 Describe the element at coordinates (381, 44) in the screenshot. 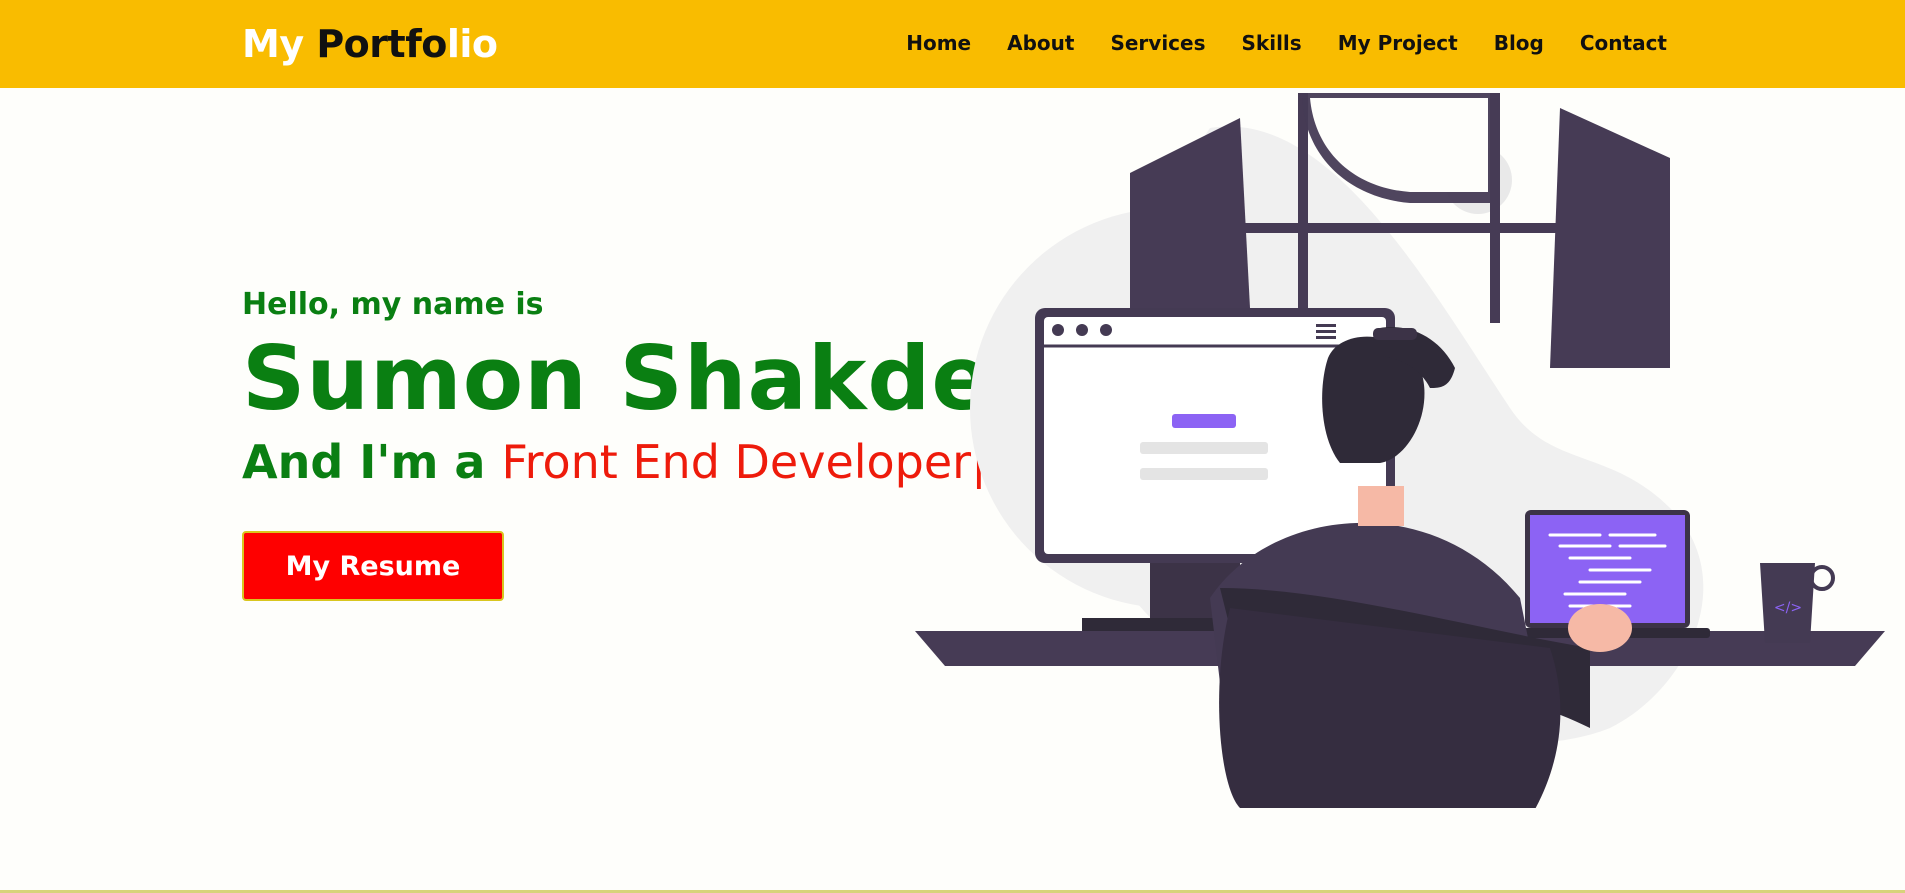

I see `logo-text-2: Portfo` at that location.